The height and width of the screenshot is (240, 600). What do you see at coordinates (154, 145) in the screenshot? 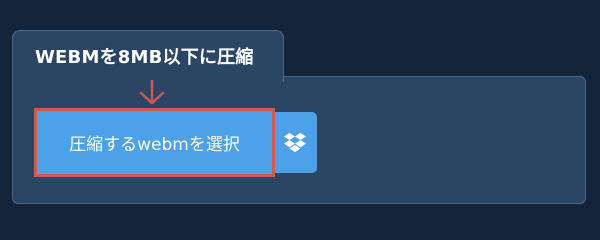
I see `select-webm-button-label: 圧縮するwebmを選択` at bounding box center [154, 145].